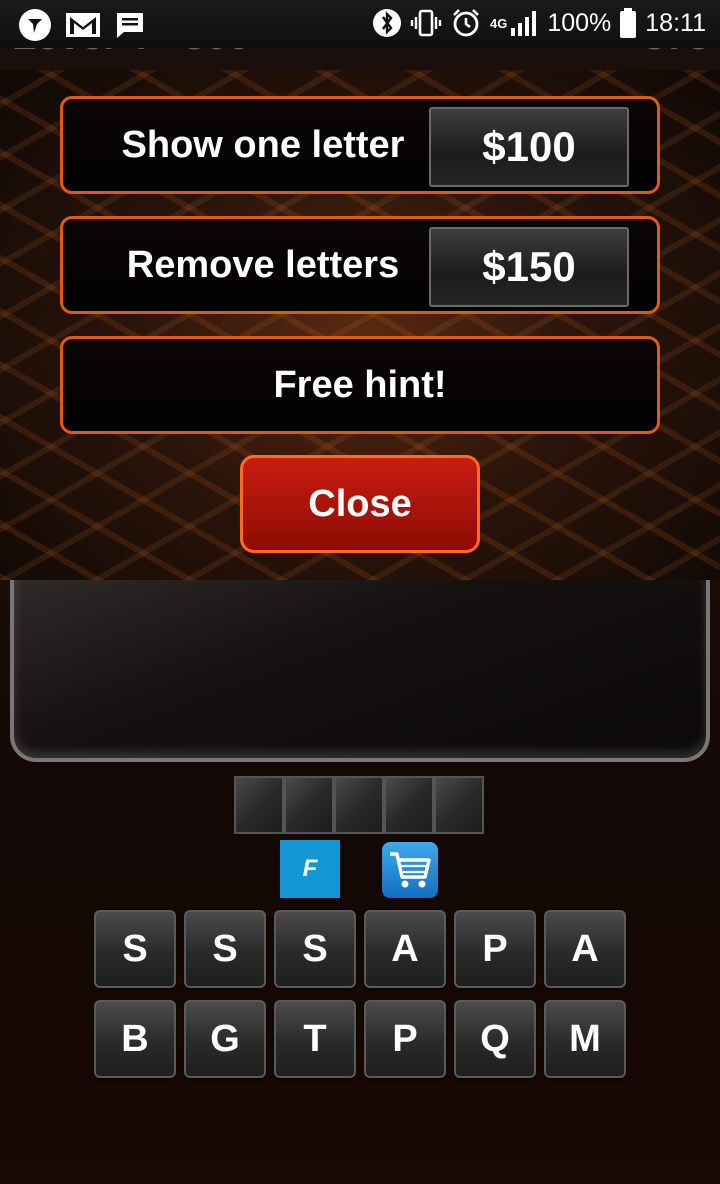 The width and height of the screenshot is (720, 1184). I want to click on answer-slots, so click(359, 805).